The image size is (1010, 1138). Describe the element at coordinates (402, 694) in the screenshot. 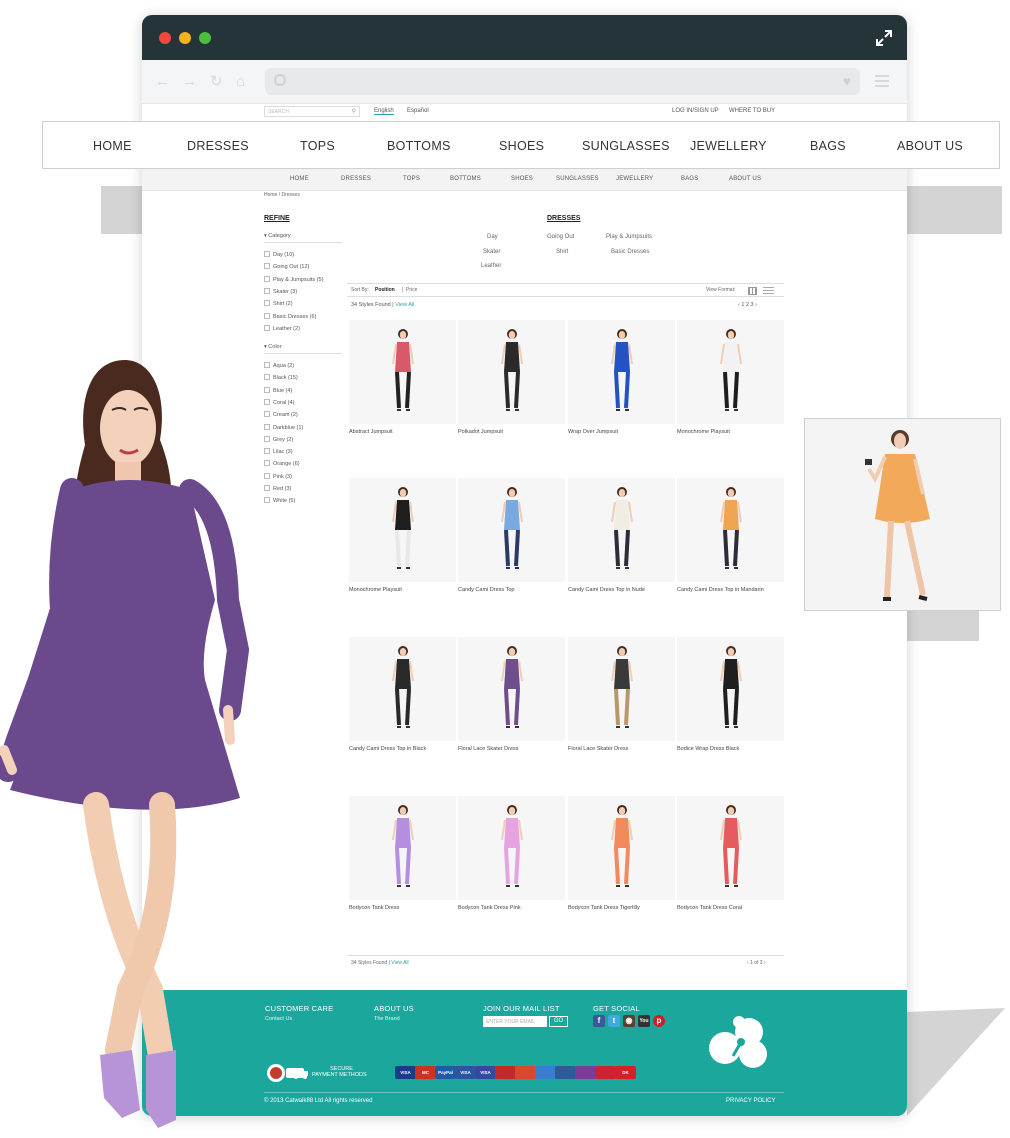

I see `product-card: Candy Cami Dress Top in Black` at that location.